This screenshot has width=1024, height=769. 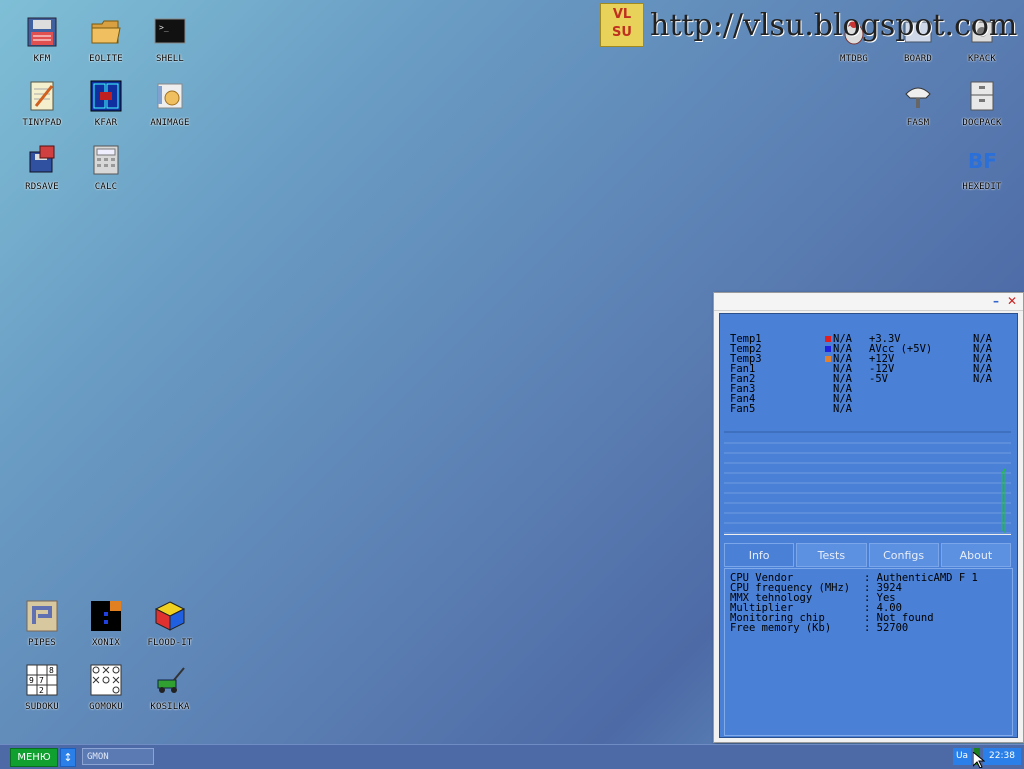 I want to click on tab-about: About, so click(x=975, y=555).